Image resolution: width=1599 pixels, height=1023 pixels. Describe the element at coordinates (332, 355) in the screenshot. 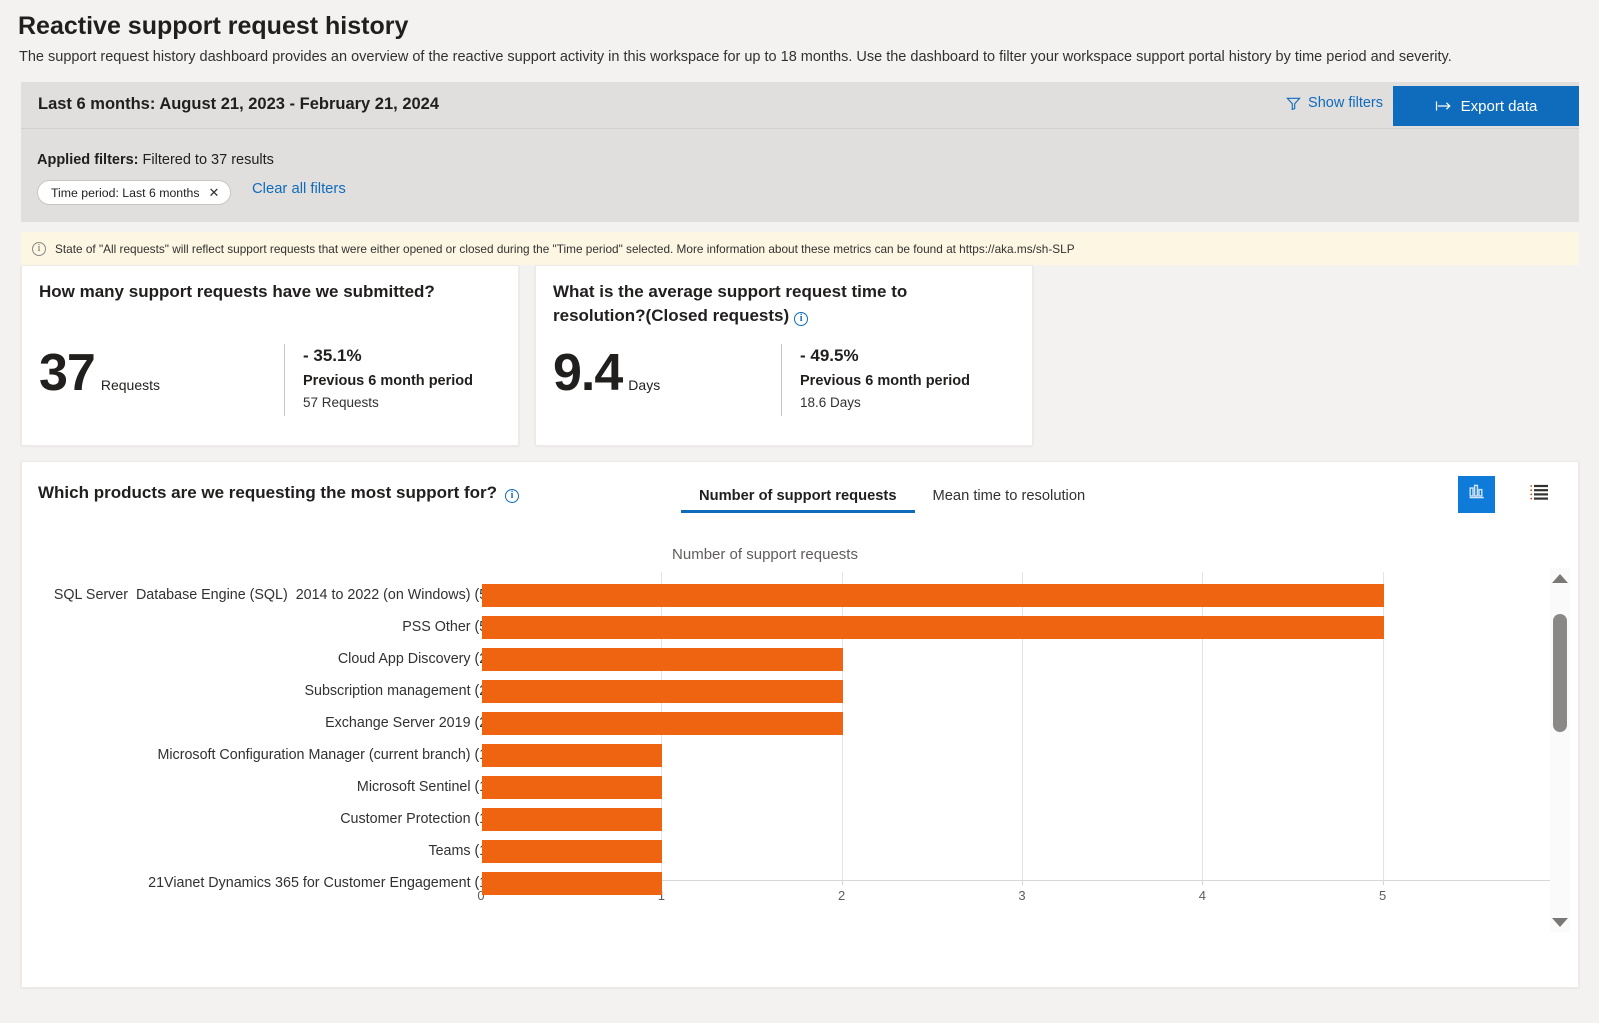

I see `kpi-delta-percent: - 35.1%` at that location.